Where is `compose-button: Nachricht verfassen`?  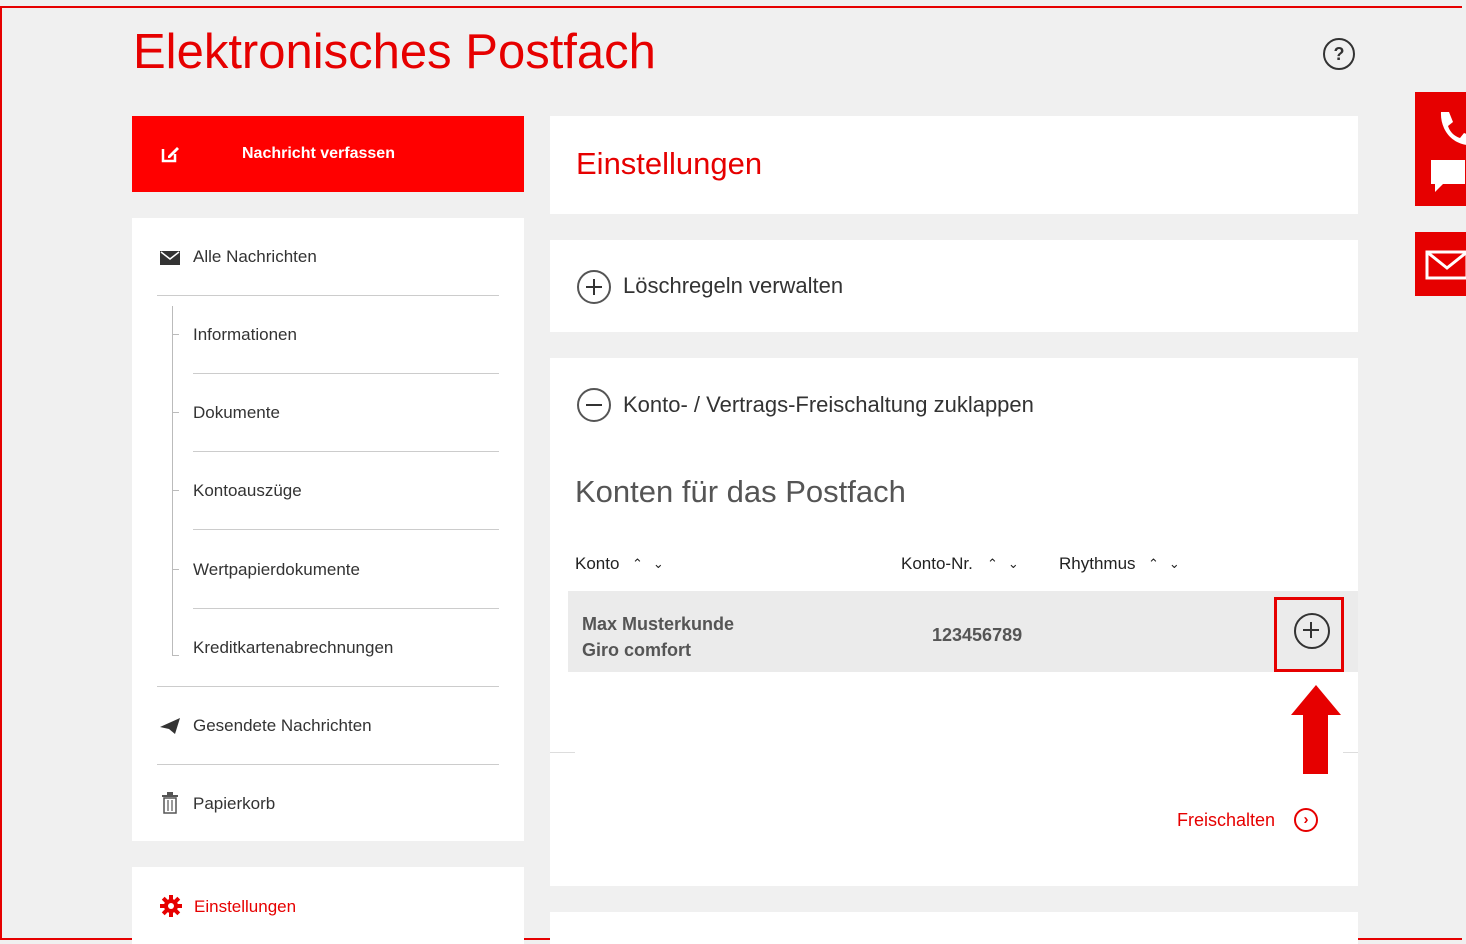
compose-button: Nachricht verfassen is located at coordinates (328, 154).